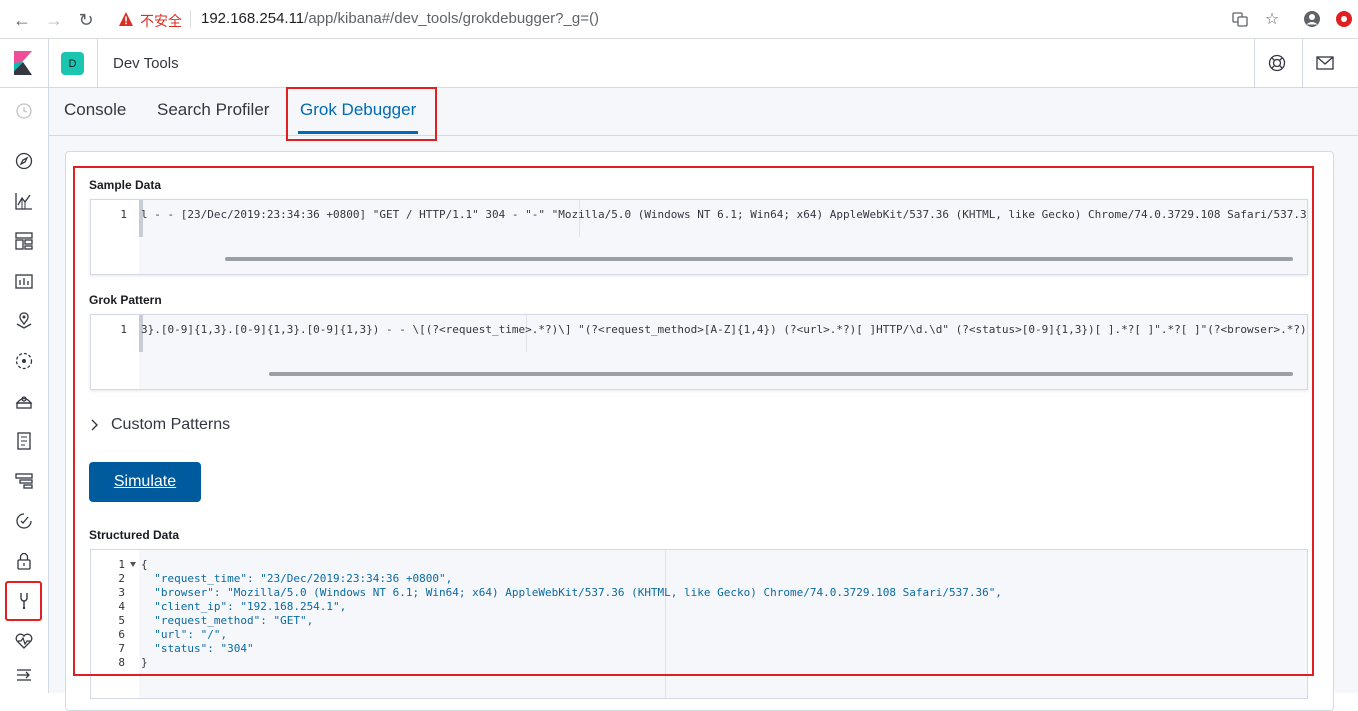 The height and width of the screenshot is (711, 1358). What do you see at coordinates (24, 521) in the screenshot?
I see `uptime-icon` at bounding box center [24, 521].